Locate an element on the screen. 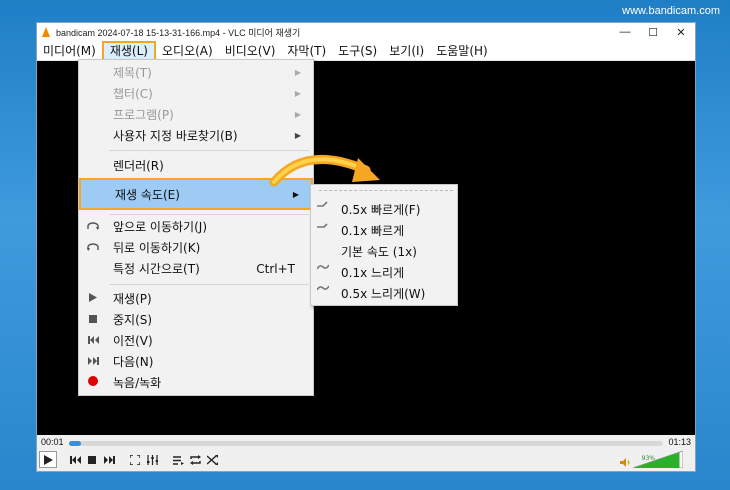 This screenshot has height=490, width=730. fullscreen-button is located at coordinates (135, 460).